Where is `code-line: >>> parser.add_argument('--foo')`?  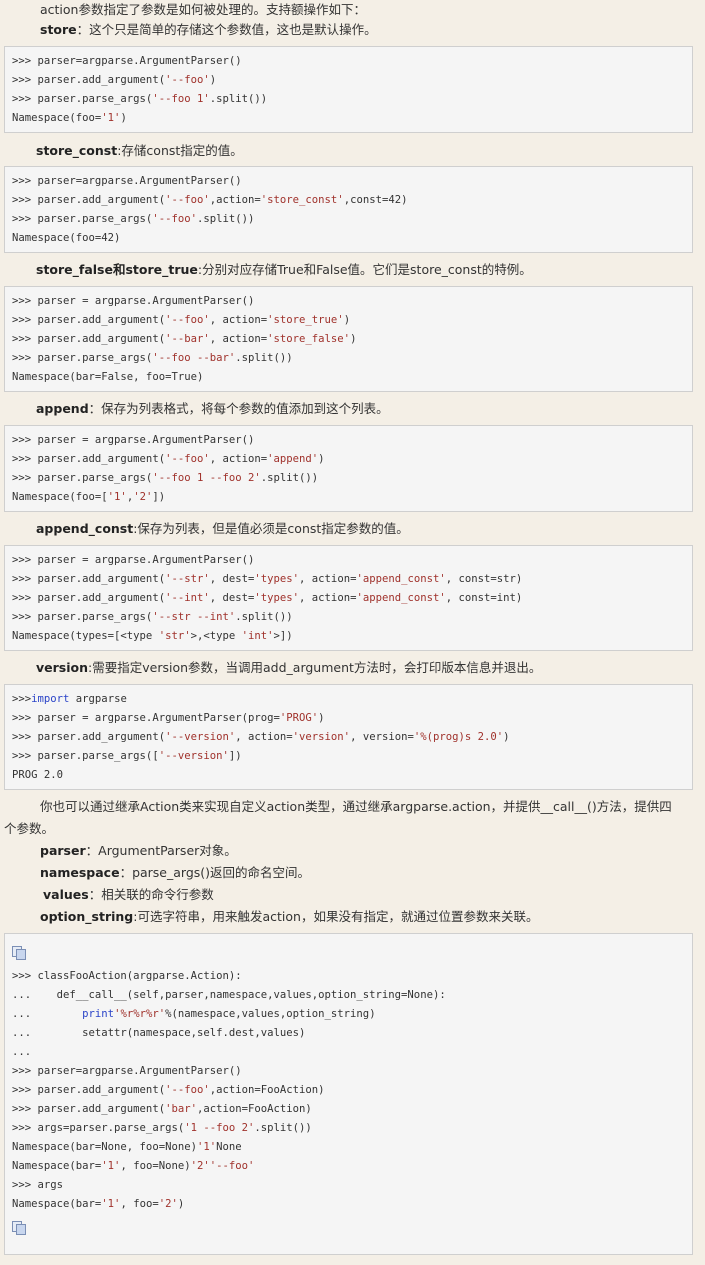 code-line: >>> parser.add_argument('--foo') is located at coordinates (114, 80).